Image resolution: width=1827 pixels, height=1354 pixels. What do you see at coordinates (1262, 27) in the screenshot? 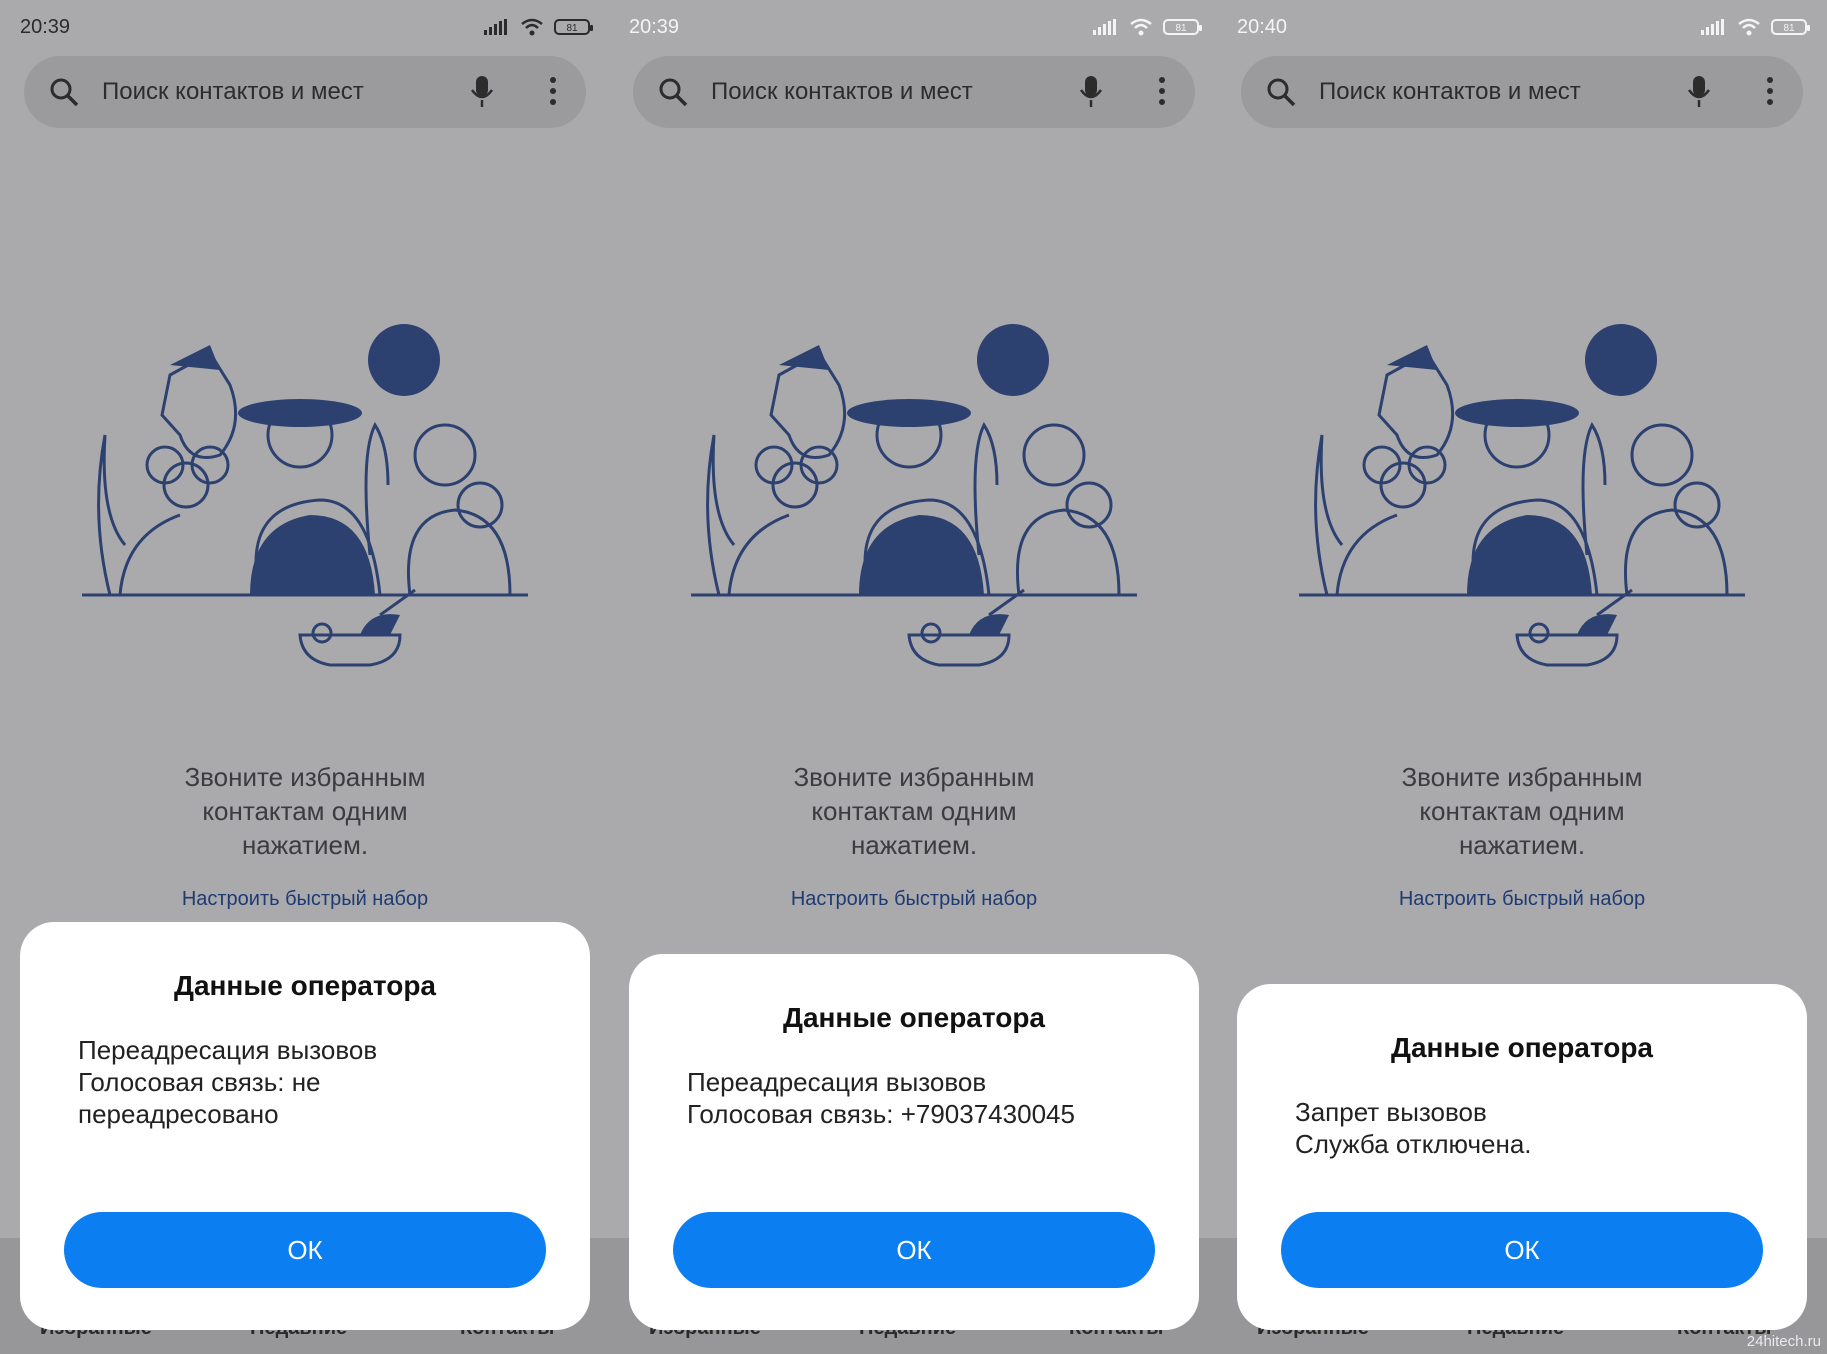
I see `status-time: 20:40` at bounding box center [1262, 27].